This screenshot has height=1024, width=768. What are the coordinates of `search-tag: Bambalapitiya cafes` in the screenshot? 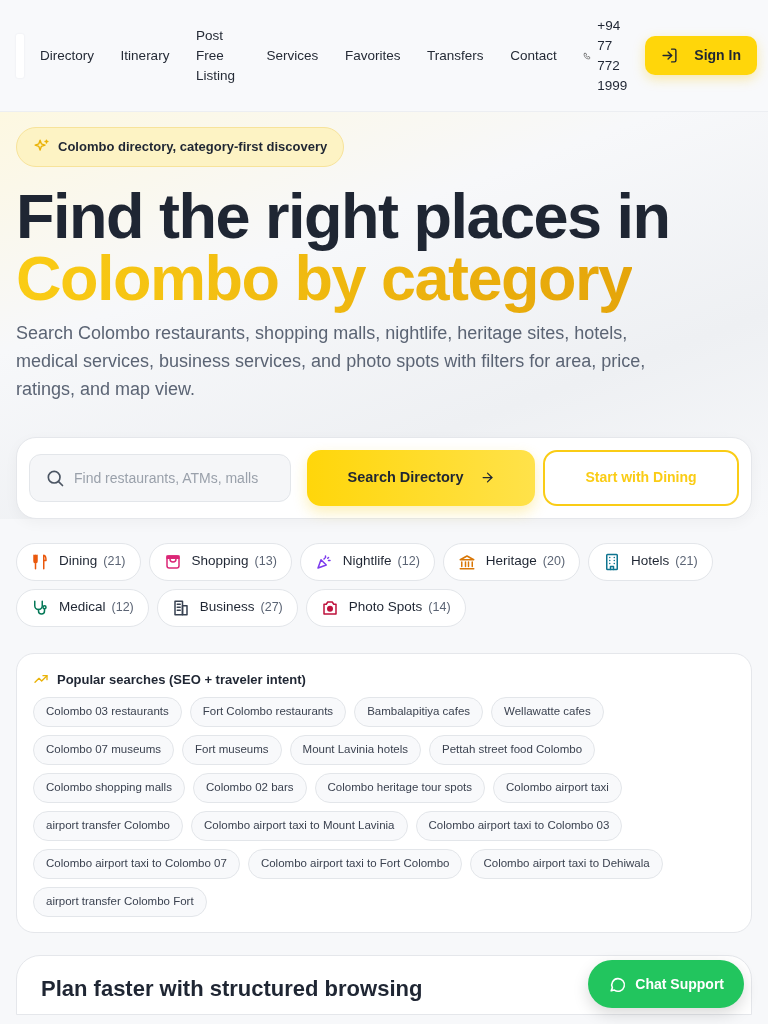 It's located at (419, 712).